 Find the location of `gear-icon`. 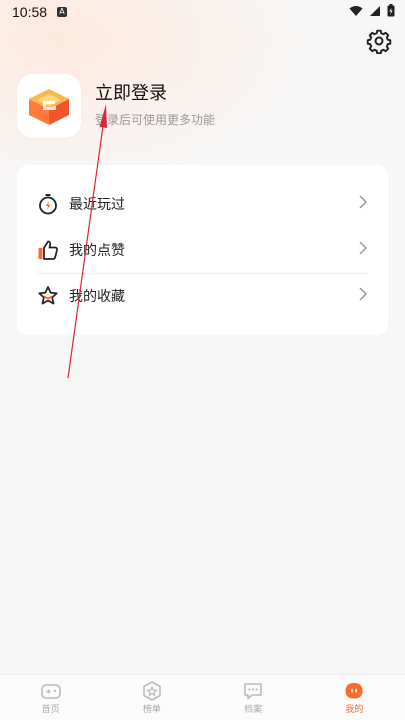

gear-icon is located at coordinates (379, 42).